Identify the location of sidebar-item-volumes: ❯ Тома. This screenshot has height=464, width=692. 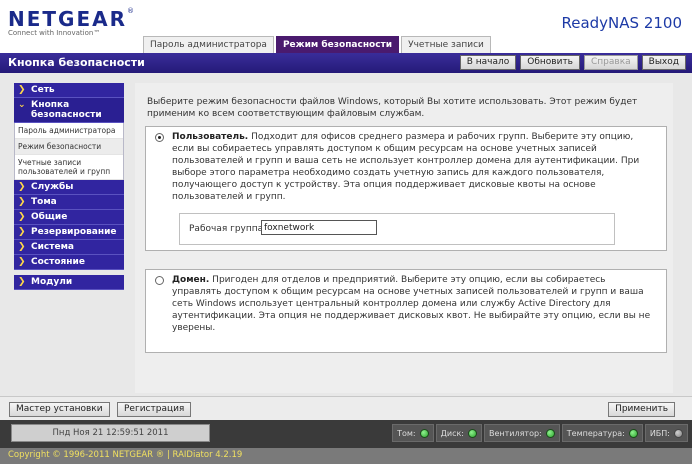
(69, 202).